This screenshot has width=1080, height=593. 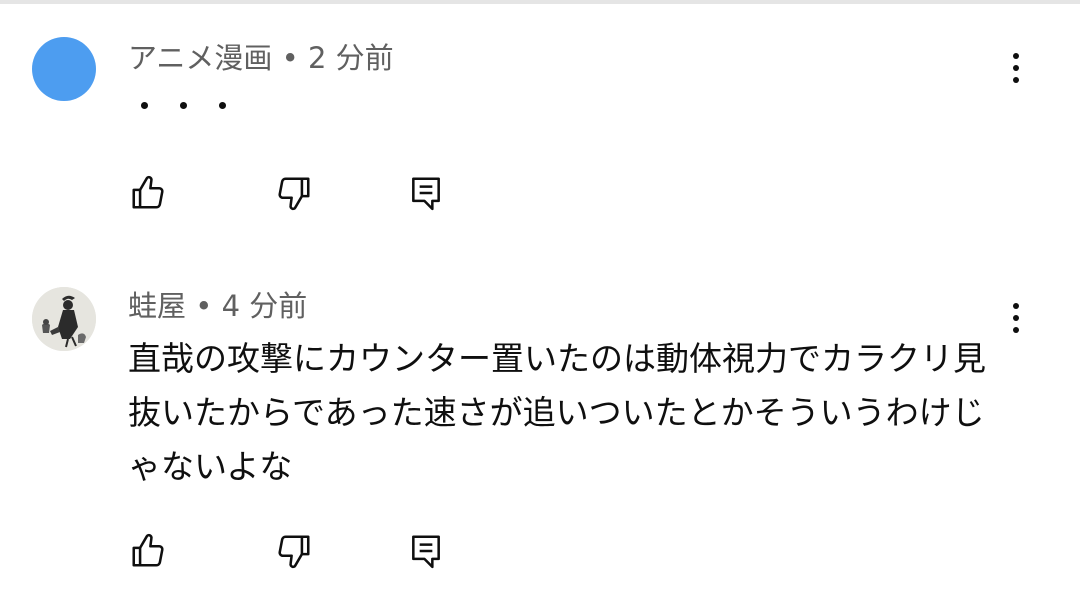 I want to click on comment-time: 4 分前, so click(x=264, y=306).